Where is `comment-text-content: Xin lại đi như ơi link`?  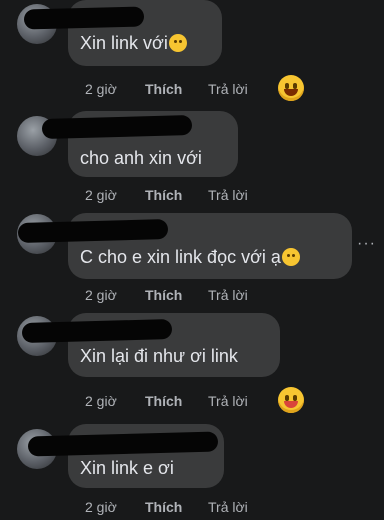 comment-text-content: Xin lại đi như ơi link is located at coordinates (159, 356).